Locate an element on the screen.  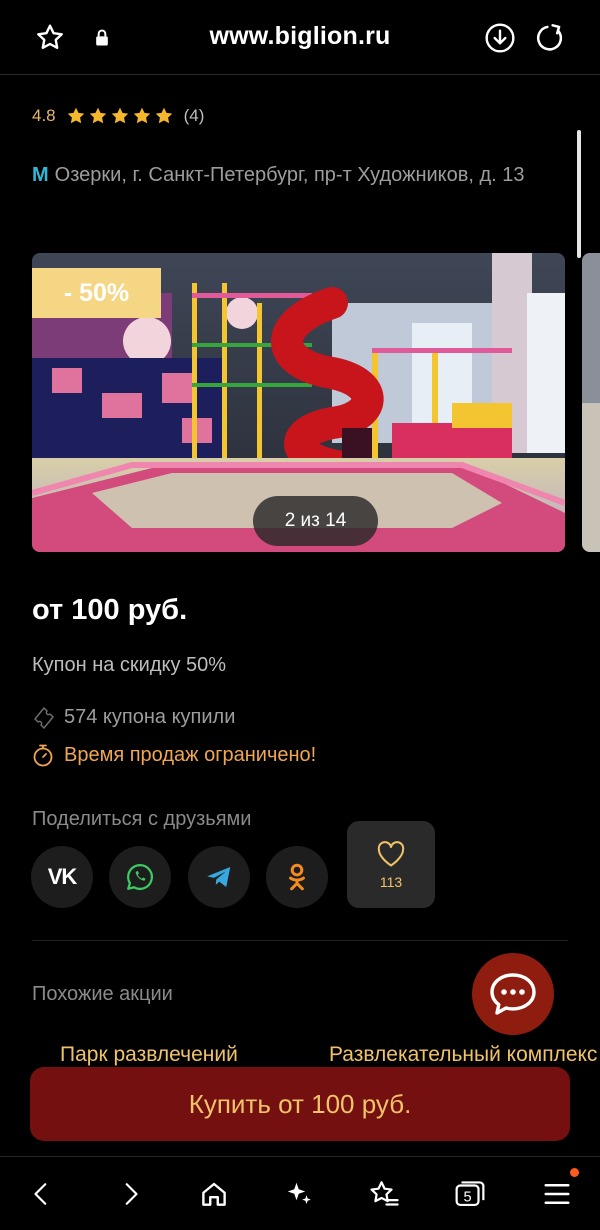
rating-count: (4) is located at coordinates (194, 115).